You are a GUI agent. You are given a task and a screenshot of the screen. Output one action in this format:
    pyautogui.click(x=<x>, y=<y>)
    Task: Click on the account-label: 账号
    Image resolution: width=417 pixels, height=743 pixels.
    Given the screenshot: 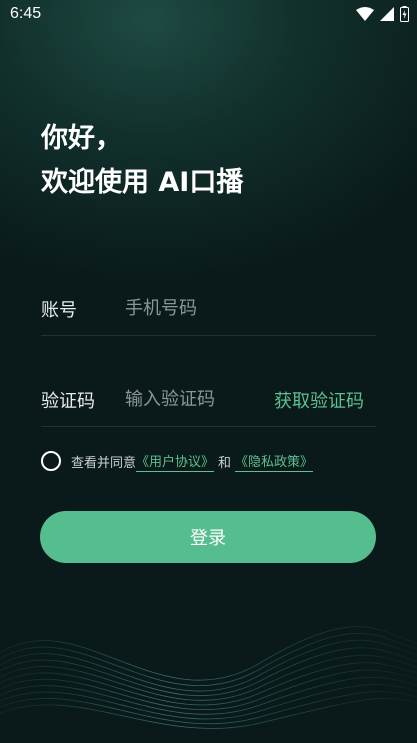 What is the action you would take?
    pyautogui.click(x=59, y=310)
    